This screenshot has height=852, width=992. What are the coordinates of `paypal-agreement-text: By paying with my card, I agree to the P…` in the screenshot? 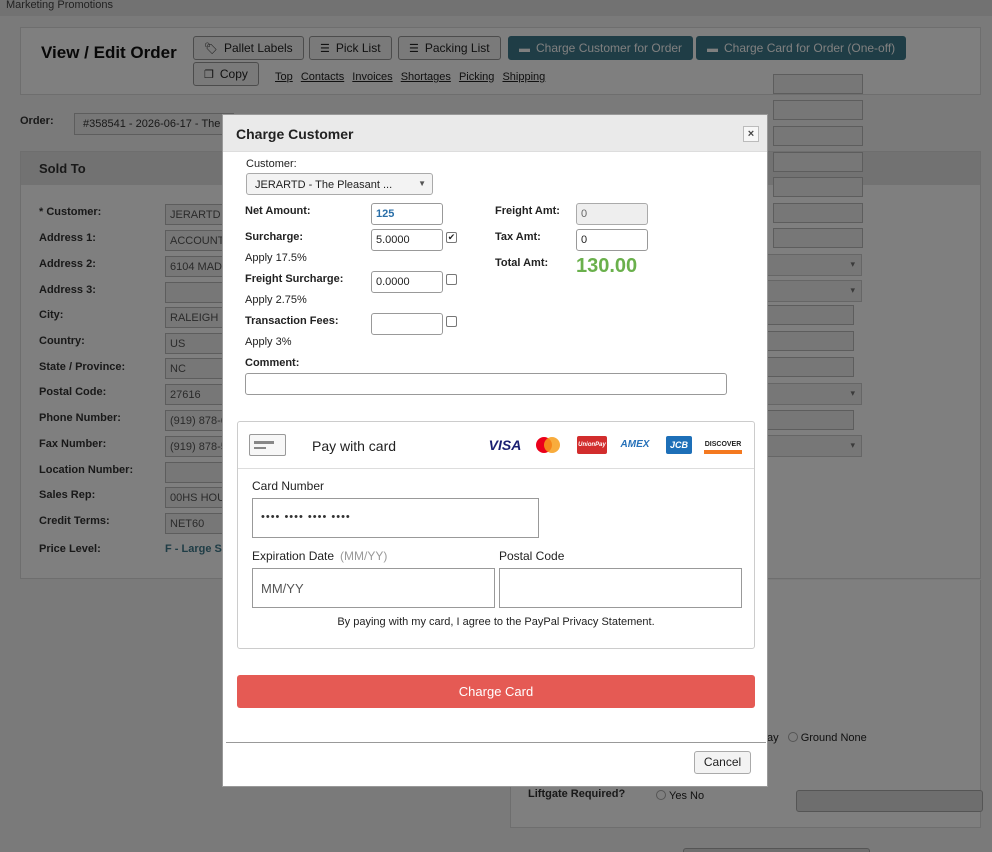 It's located at (496, 622).